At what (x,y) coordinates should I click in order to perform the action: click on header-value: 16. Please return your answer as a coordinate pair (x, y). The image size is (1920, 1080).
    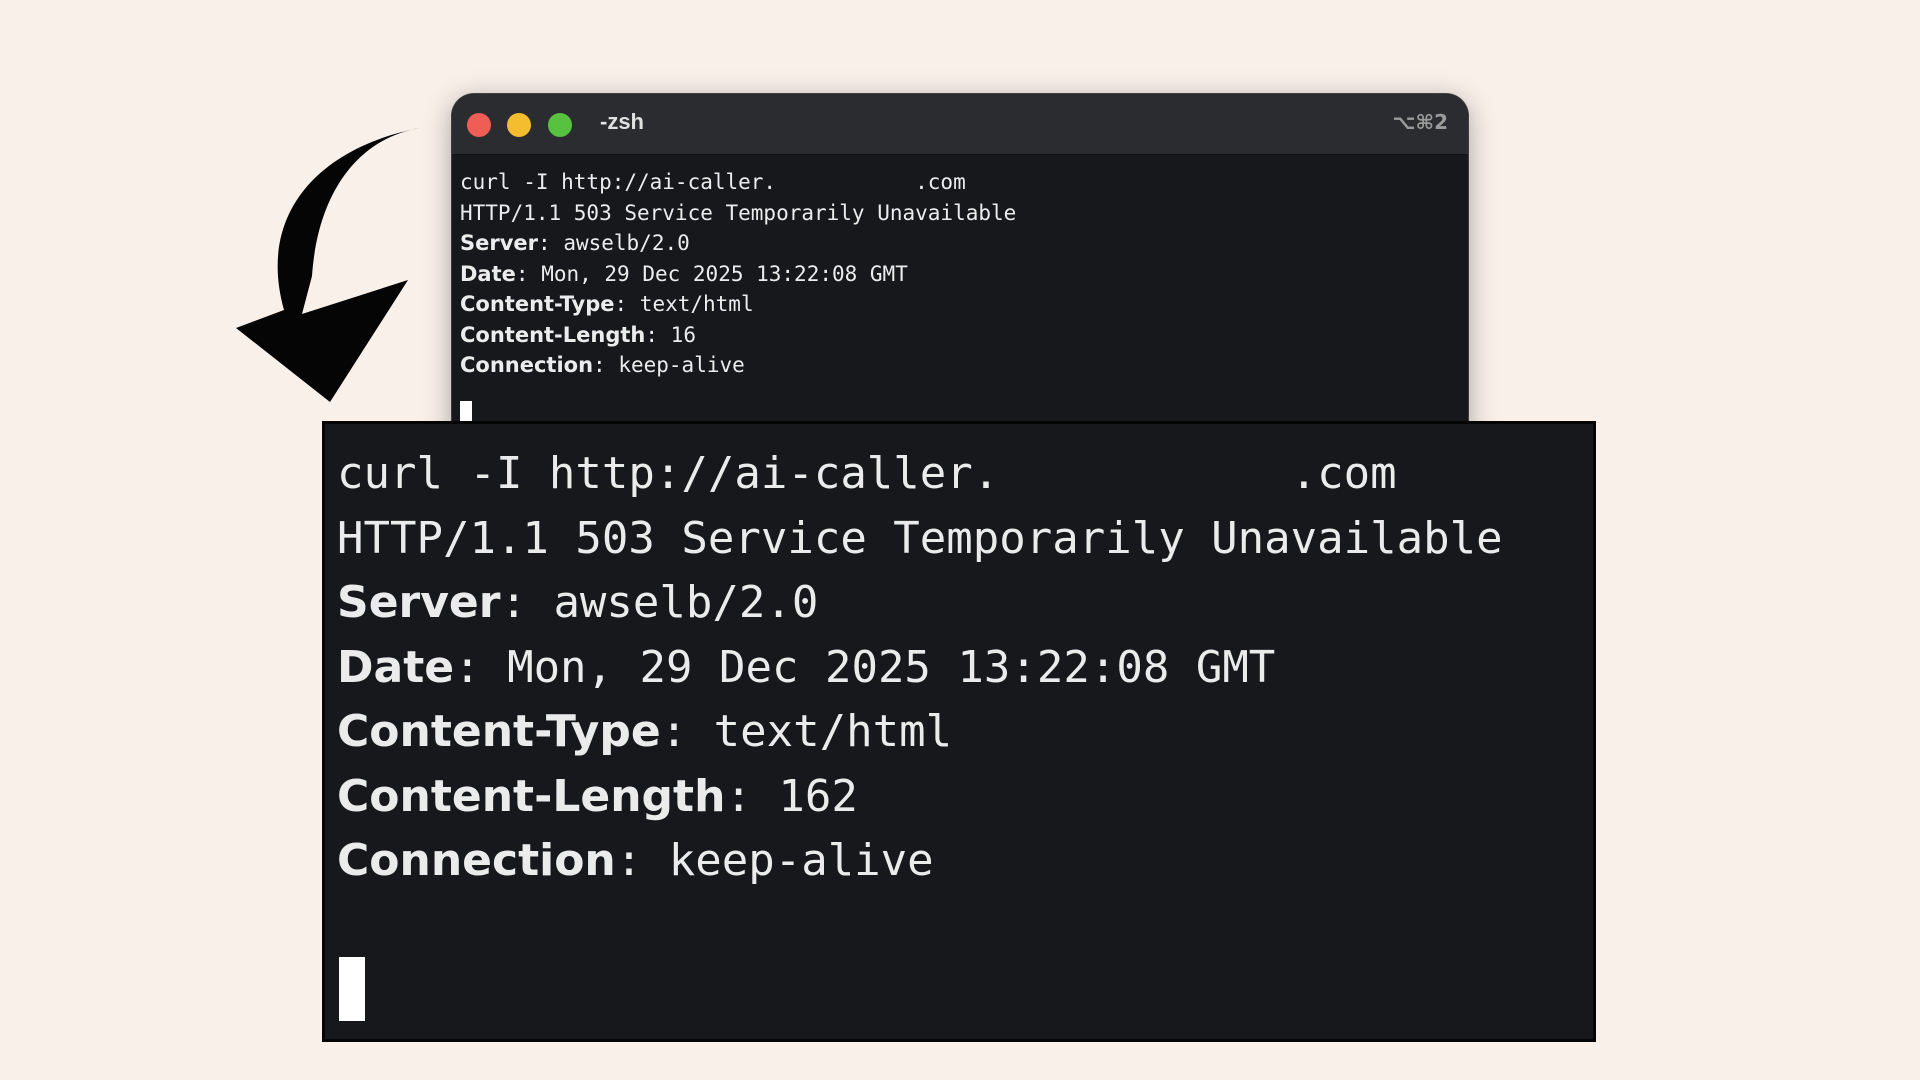
    Looking at the image, I should click on (683, 334).